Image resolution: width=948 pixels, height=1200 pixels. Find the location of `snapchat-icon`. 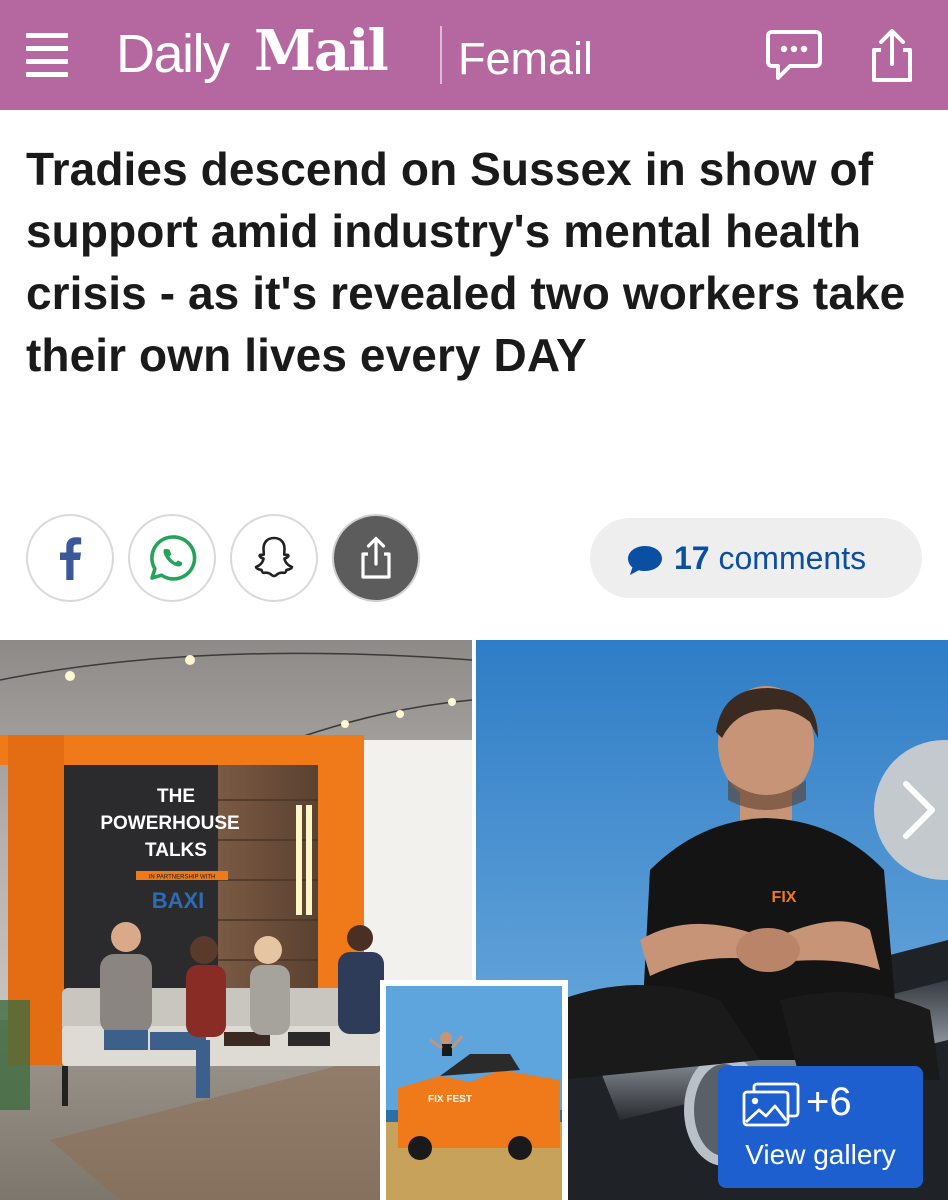

snapchat-icon is located at coordinates (274, 557).